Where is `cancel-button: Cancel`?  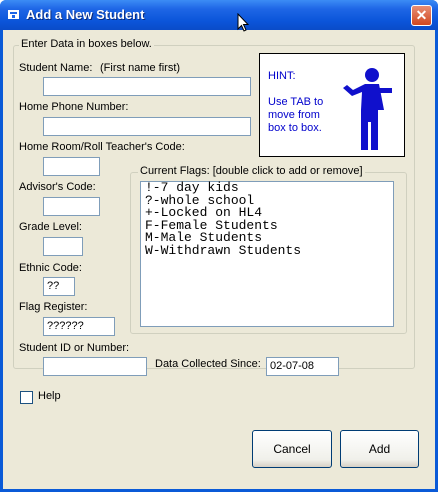 cancel-button: Cancel is located at coordinates (292, 449).